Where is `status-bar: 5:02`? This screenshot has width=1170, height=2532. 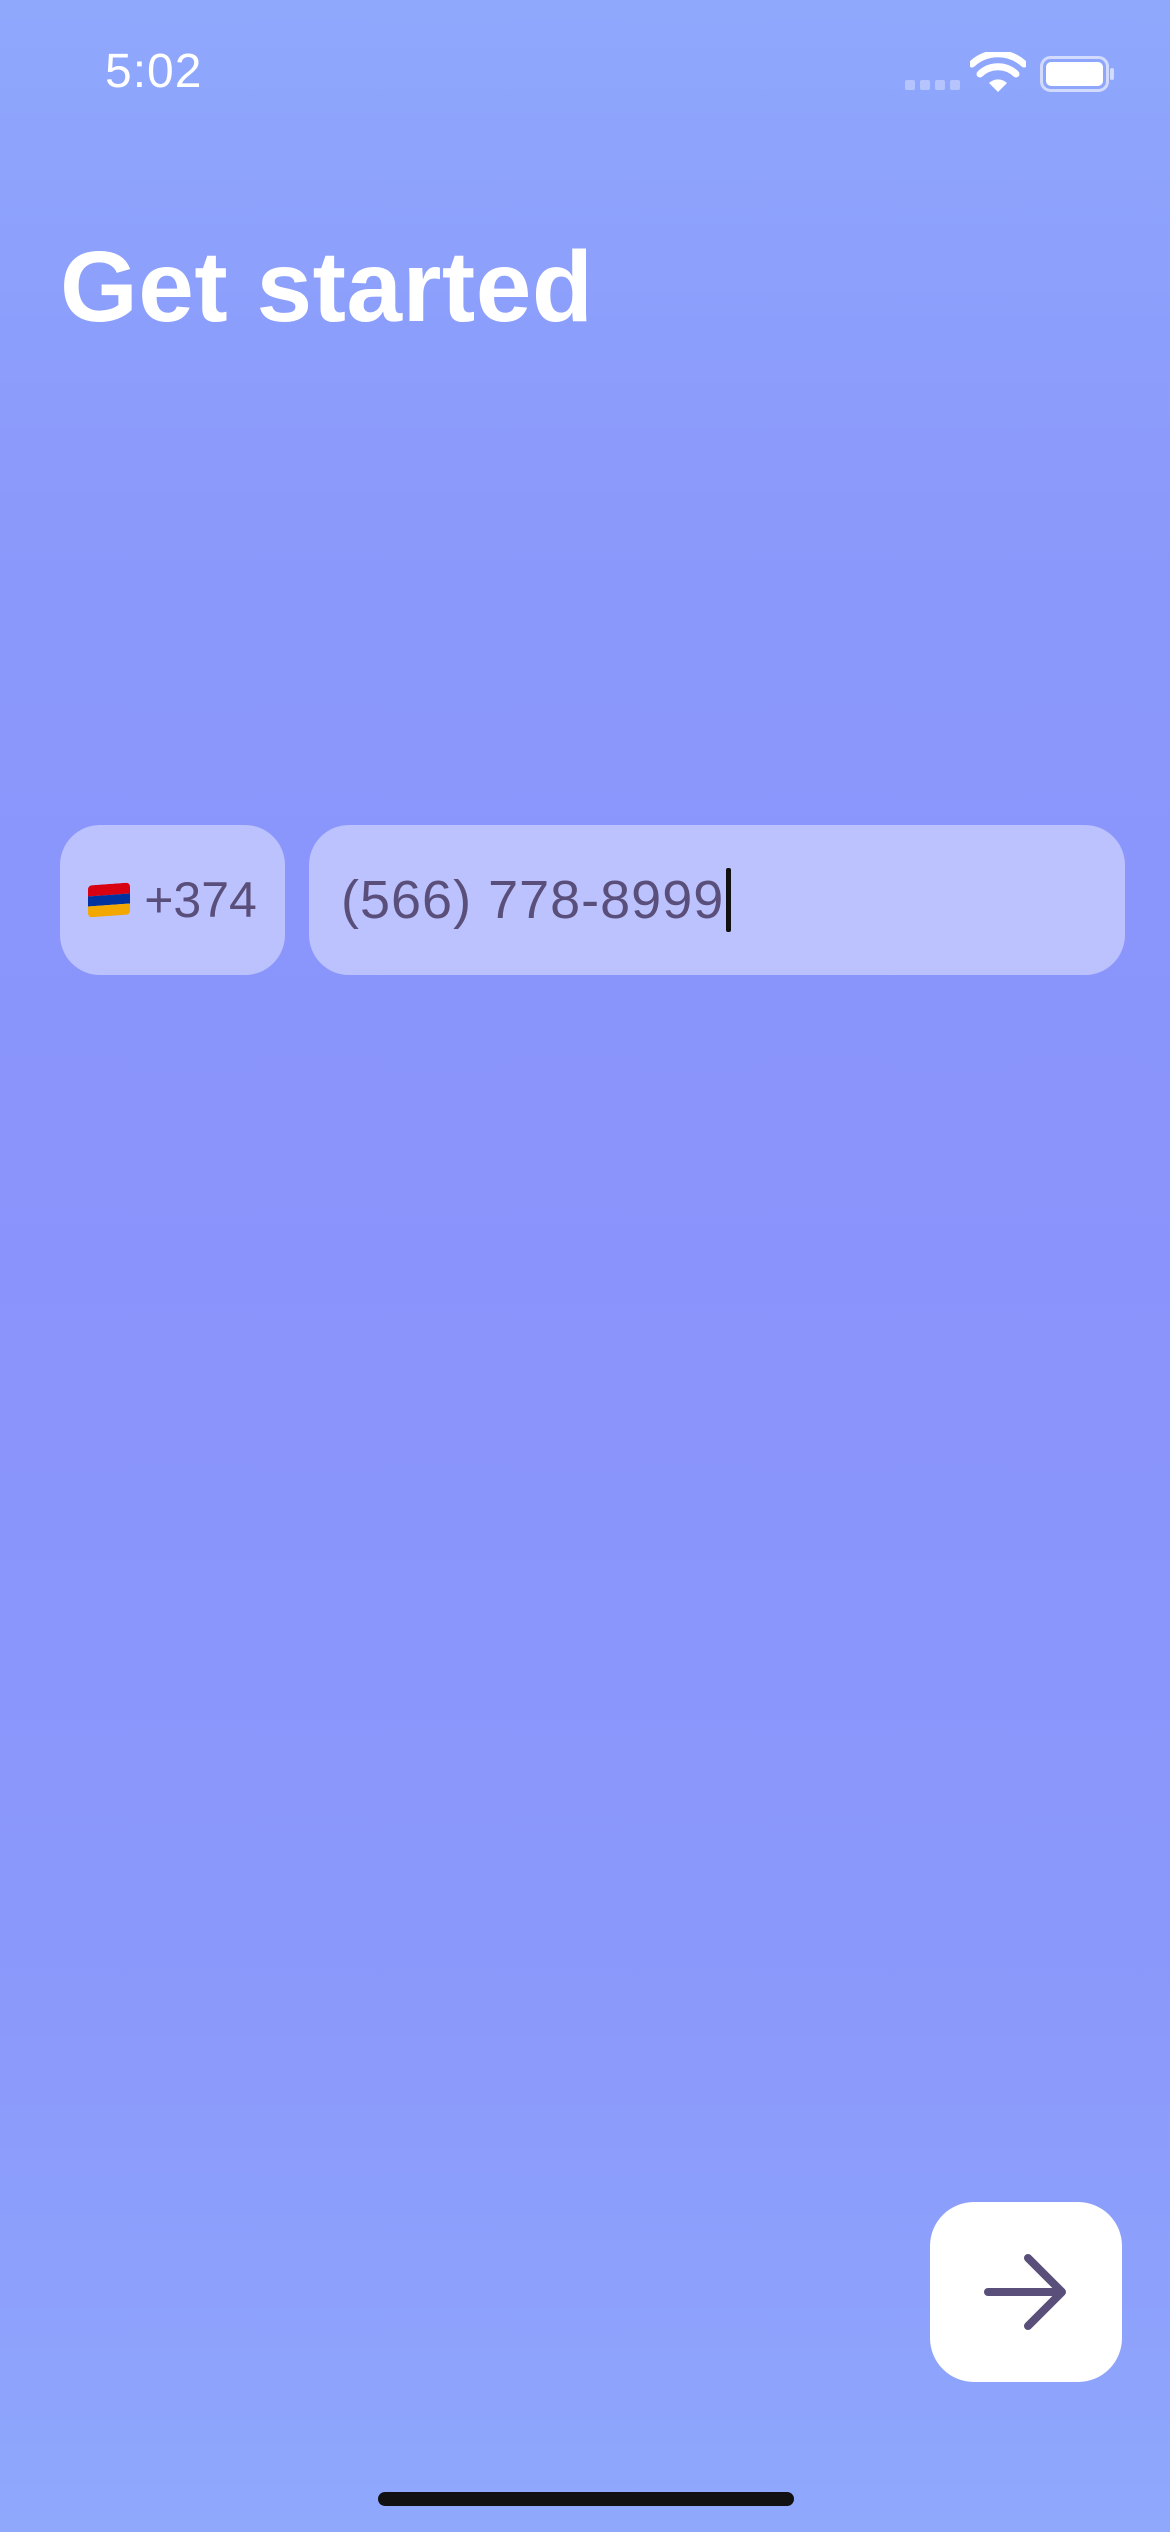
status-bar: 5:02 is located at coordinates (585, 75).